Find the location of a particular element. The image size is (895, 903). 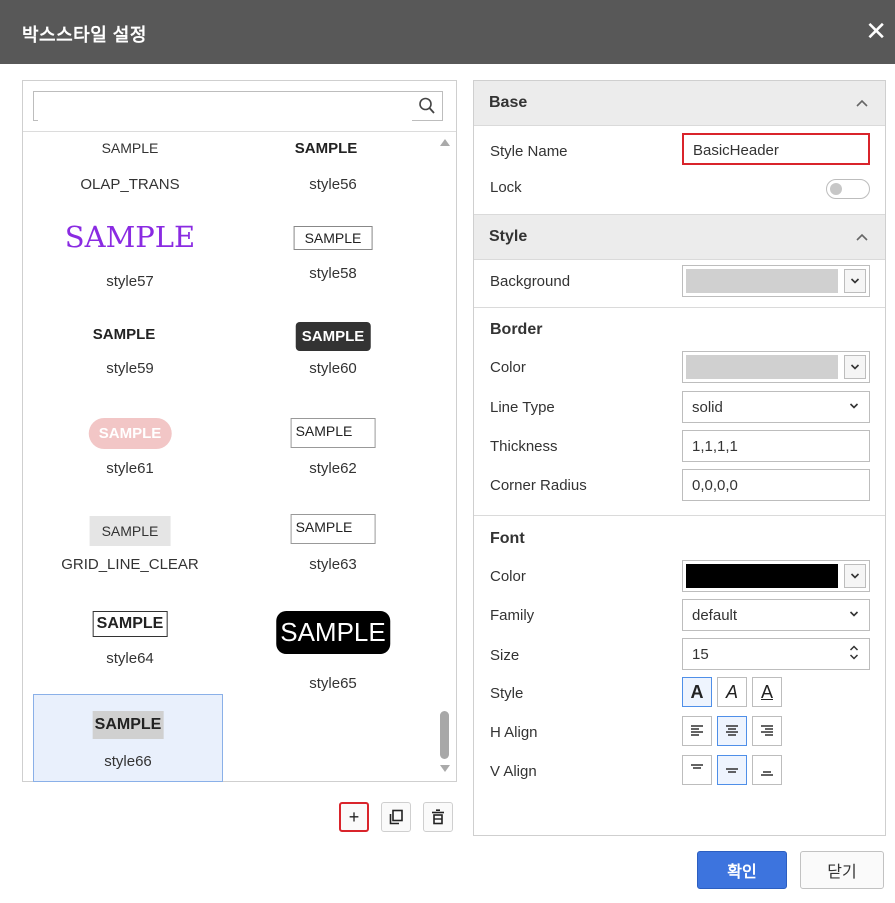

thickness-value: 1,1,1,1 is located at coordinates (715, 446).